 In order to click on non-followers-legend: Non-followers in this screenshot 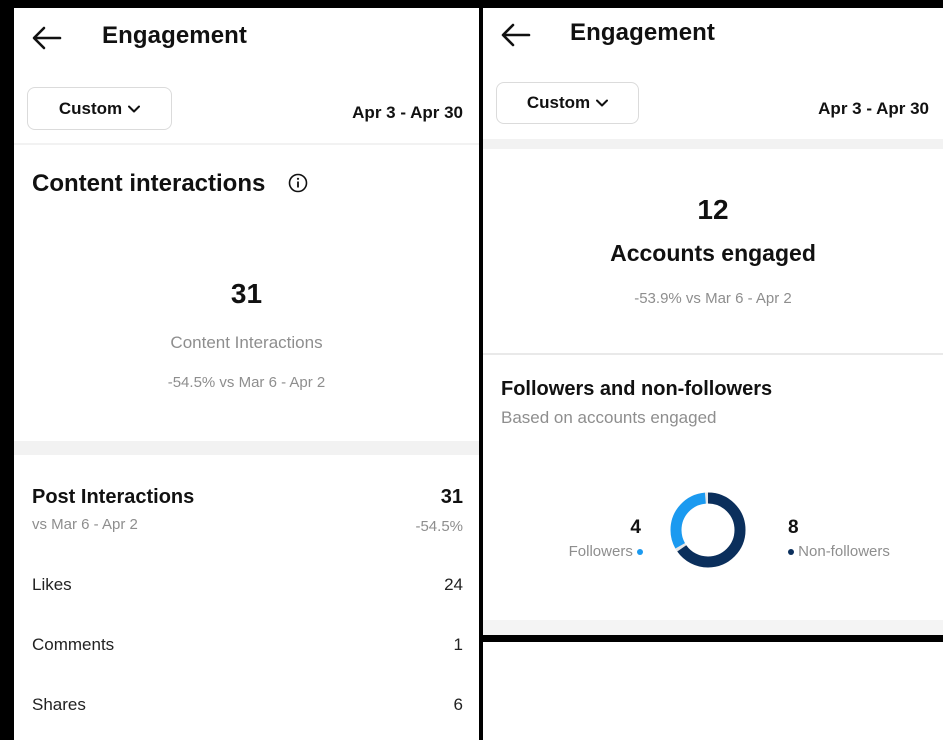, I will do `click(839, 551)`.